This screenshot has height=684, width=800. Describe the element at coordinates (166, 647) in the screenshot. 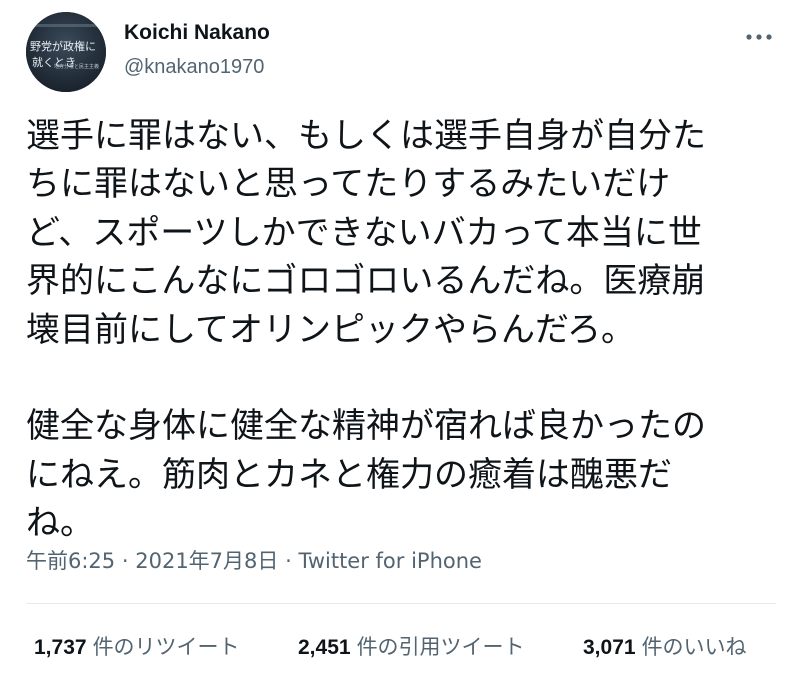

I see `retweets-label: 件のリツイート` at that location.